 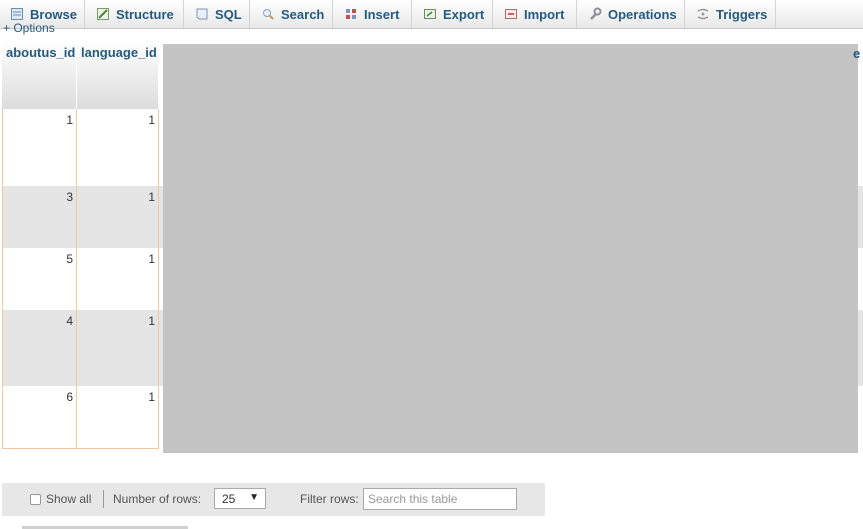 What do you see at coordinates (69, 397) in the screenshot?
I see `cell-aboutus-id: 6` at bounding box center [69, 397].